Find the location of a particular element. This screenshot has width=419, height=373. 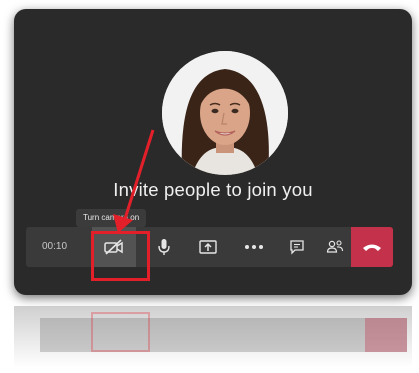

reflection-highlight is located at coordinates (120, 332).